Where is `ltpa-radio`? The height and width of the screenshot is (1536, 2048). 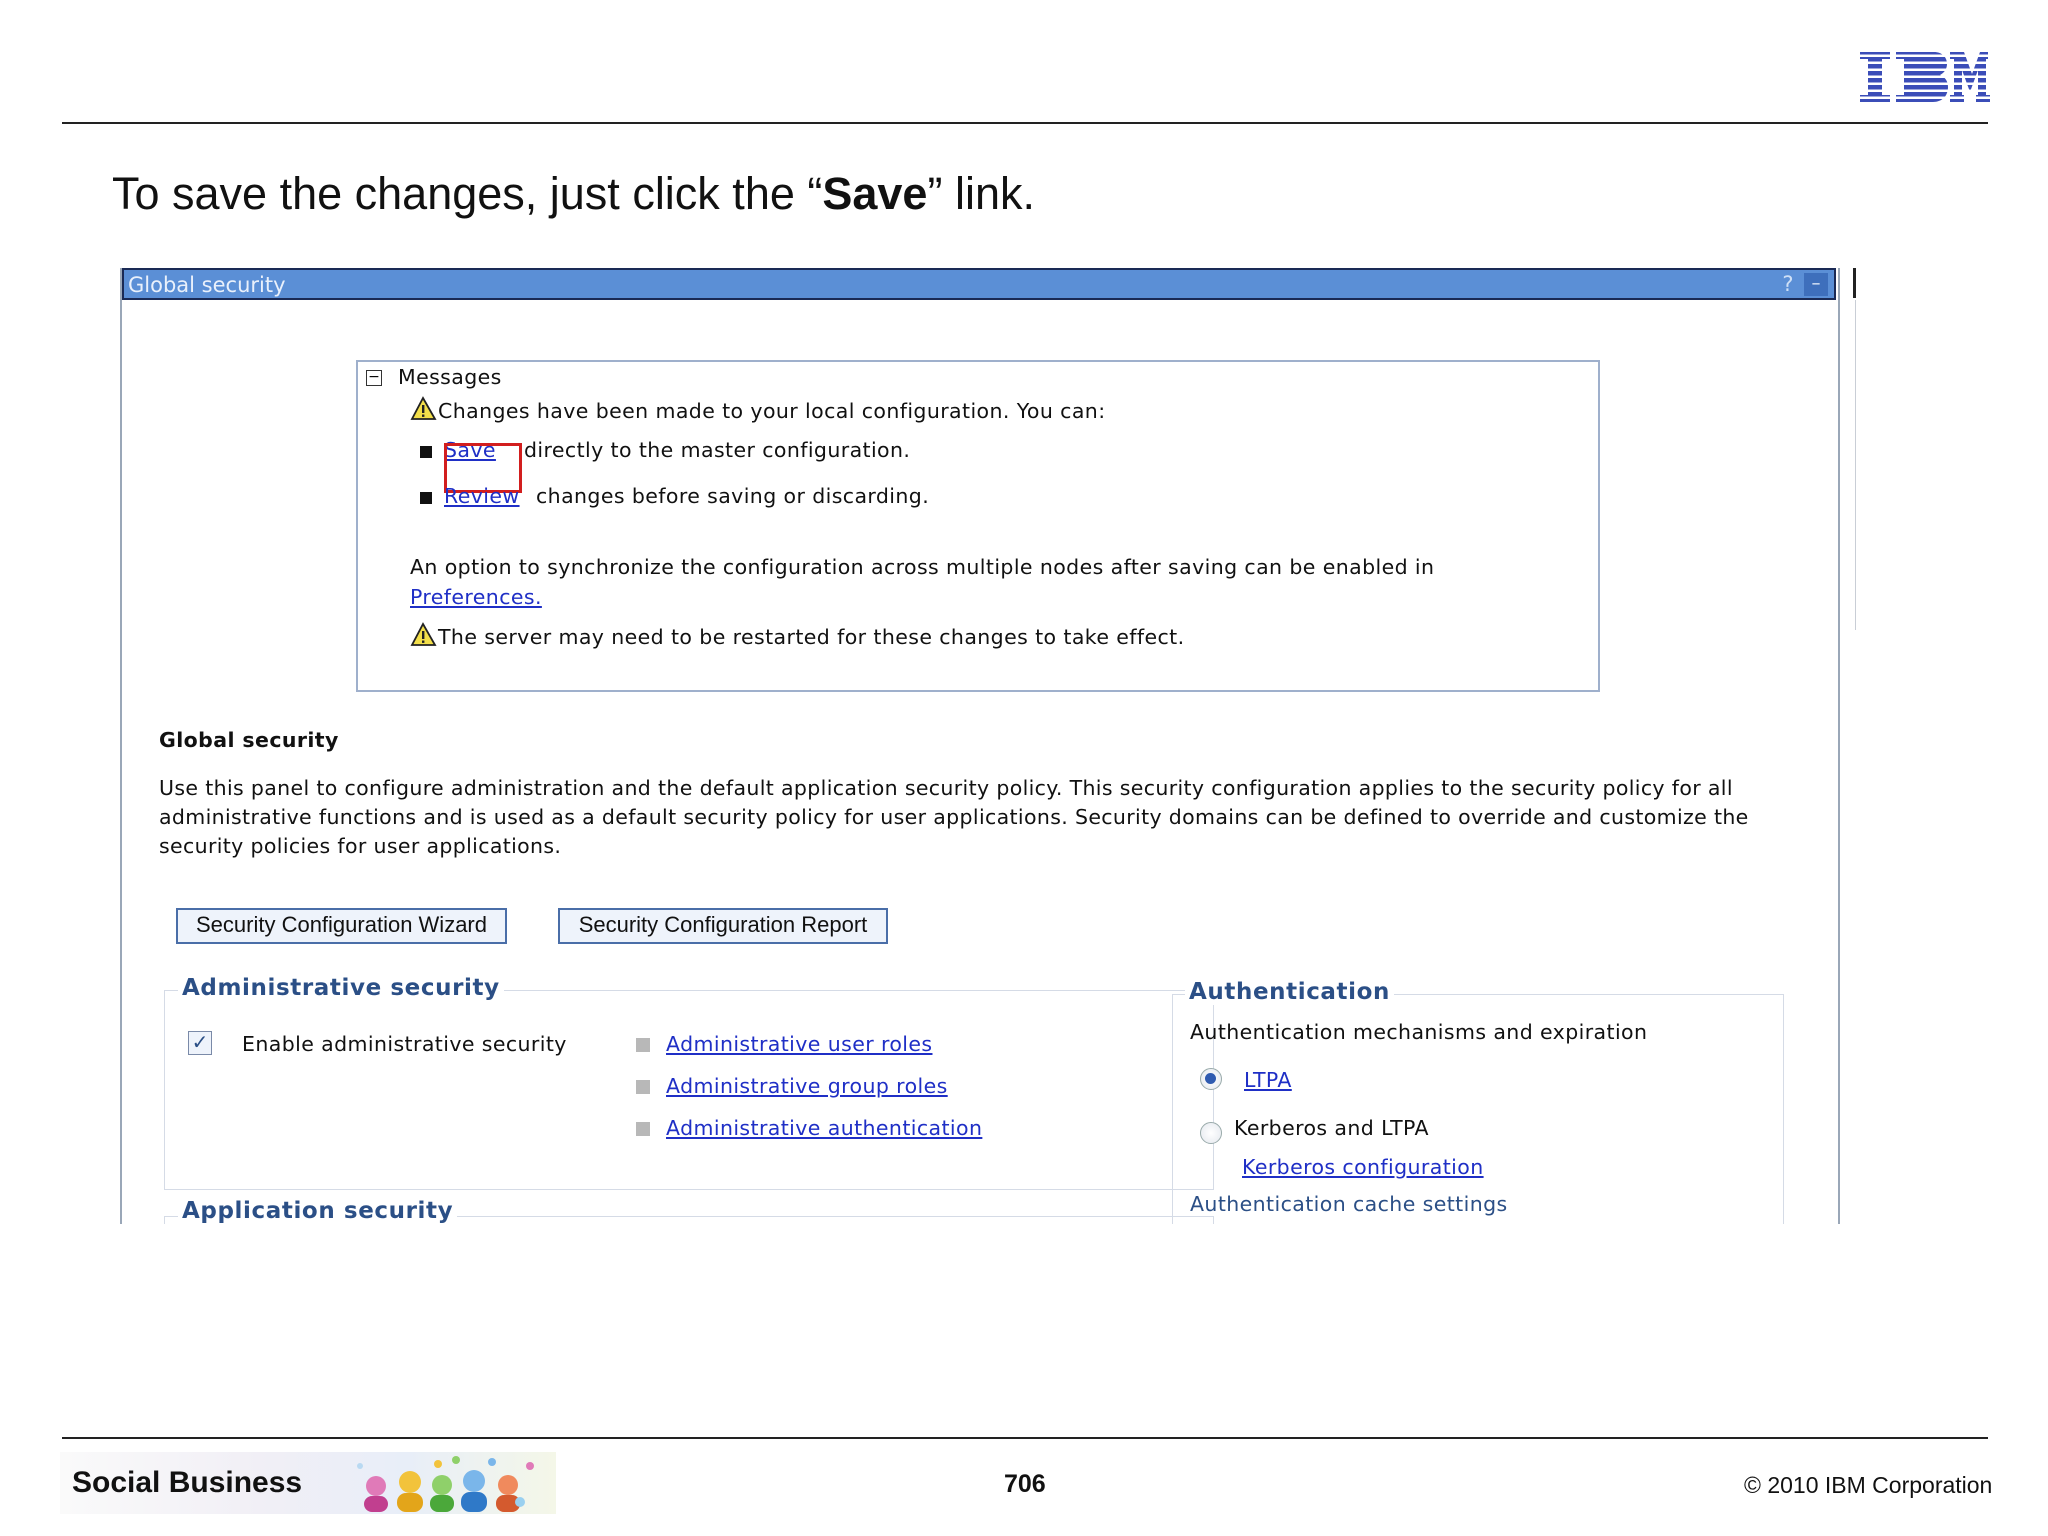 ltpa-radio is located at coordinates (1211, 1079).